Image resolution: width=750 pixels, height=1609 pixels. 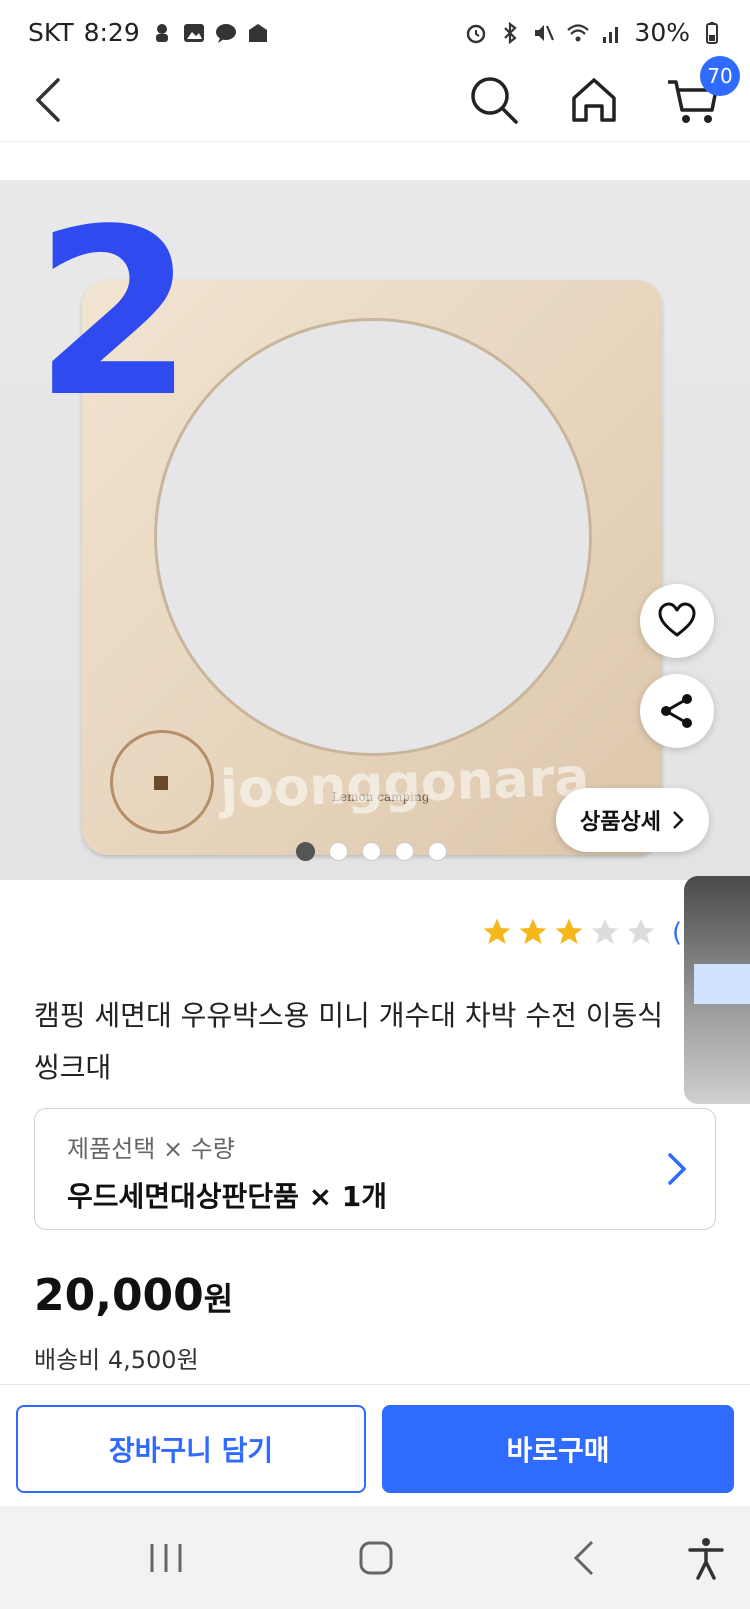 What do you see at coordinates (594, 32) in the screenshot?
I see `status-right: 30%` at bounding box center [594, 32].